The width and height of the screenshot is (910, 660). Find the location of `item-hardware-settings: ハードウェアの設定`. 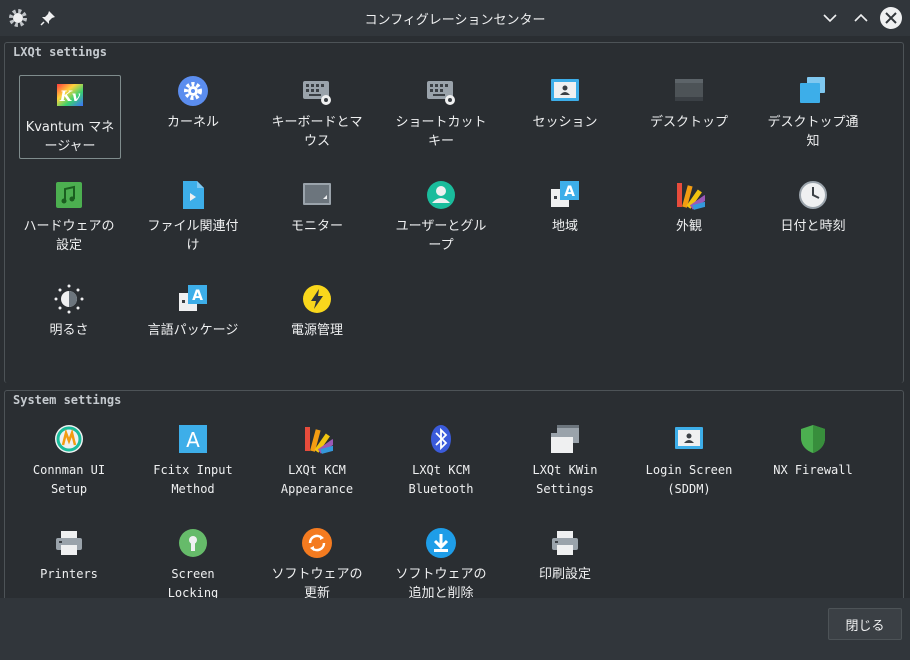

item-hardware-settings: ハードウェアの設定 is located at coordinates (69, 221).